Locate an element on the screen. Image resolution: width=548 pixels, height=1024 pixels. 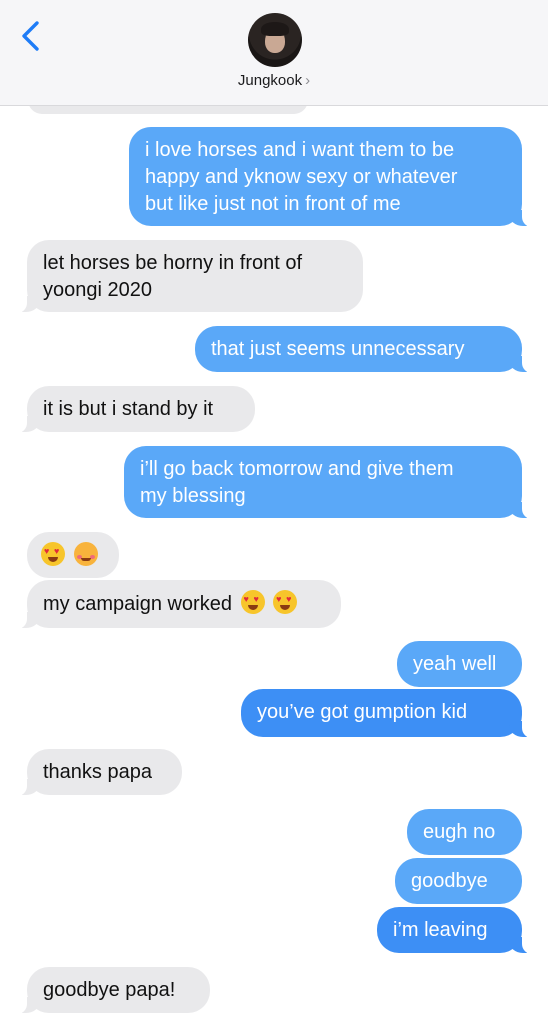
message-outgoing: eugh no is located at coordinates (464, 832).